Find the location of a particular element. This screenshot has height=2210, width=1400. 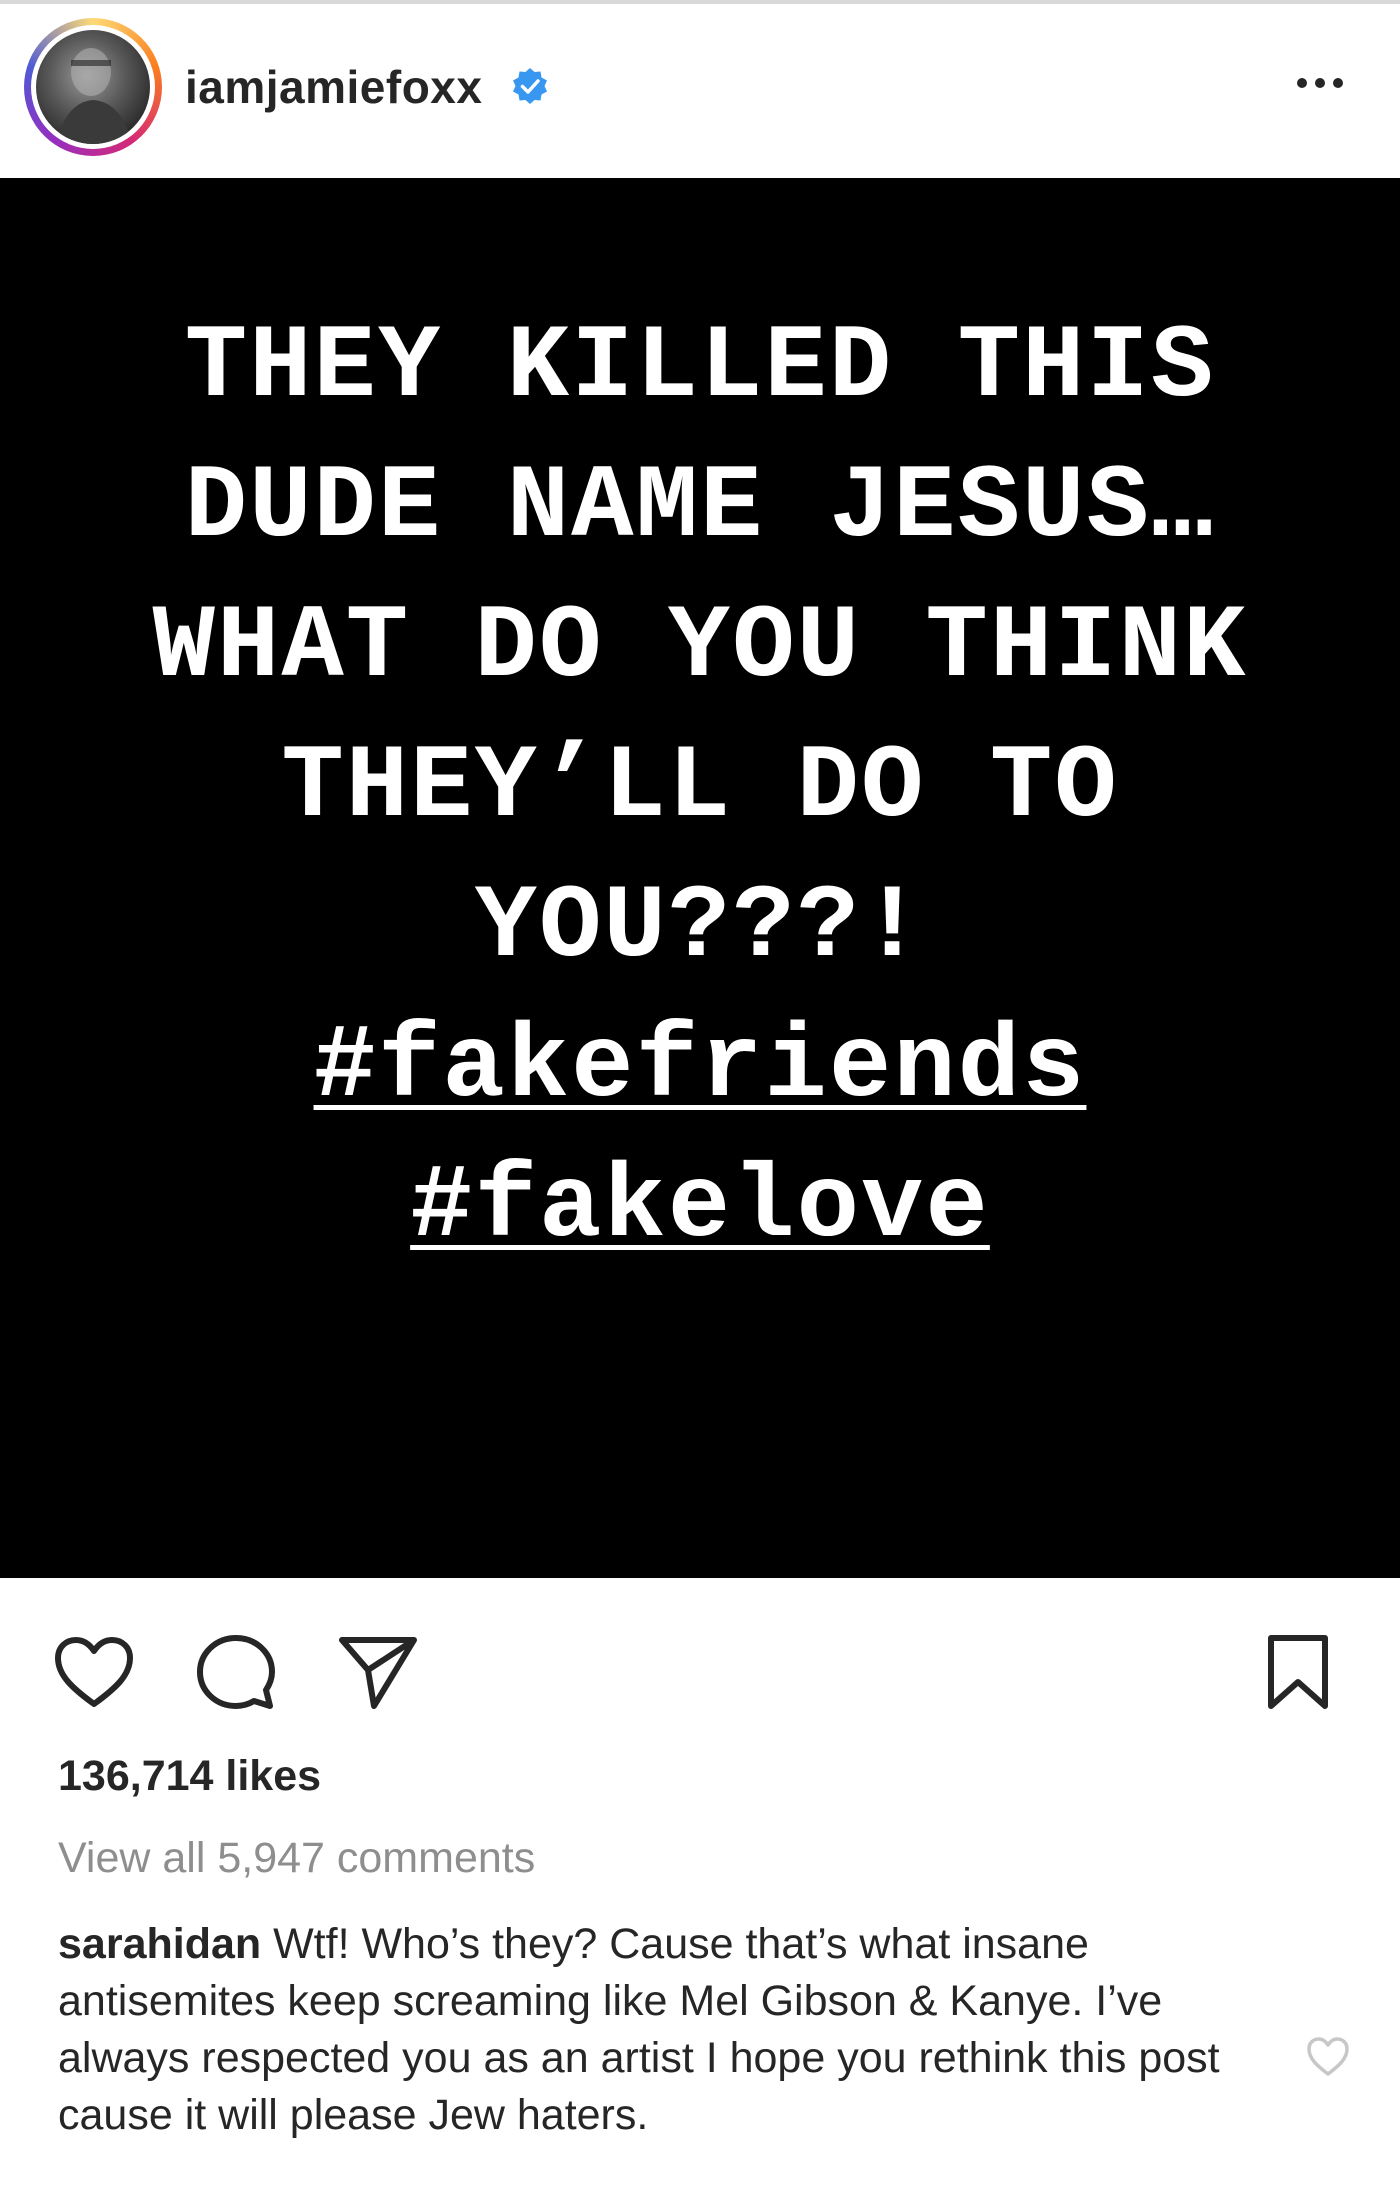

view-all-comments-link: View all 5,947 comments is located at coordinates (296, 1858).